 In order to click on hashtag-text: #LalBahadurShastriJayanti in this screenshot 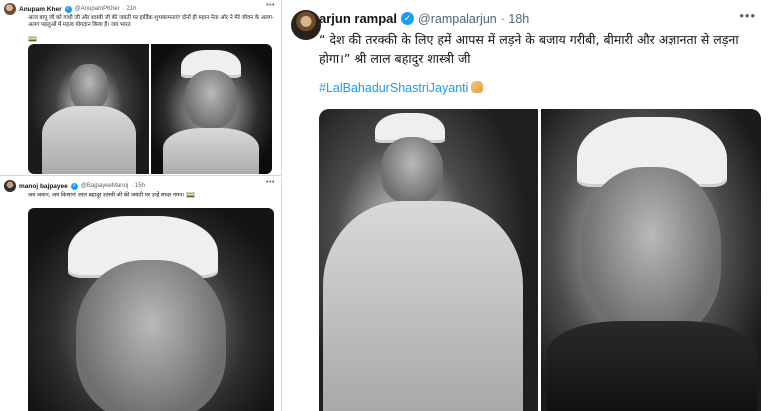, I will do `click(393, 88)`.